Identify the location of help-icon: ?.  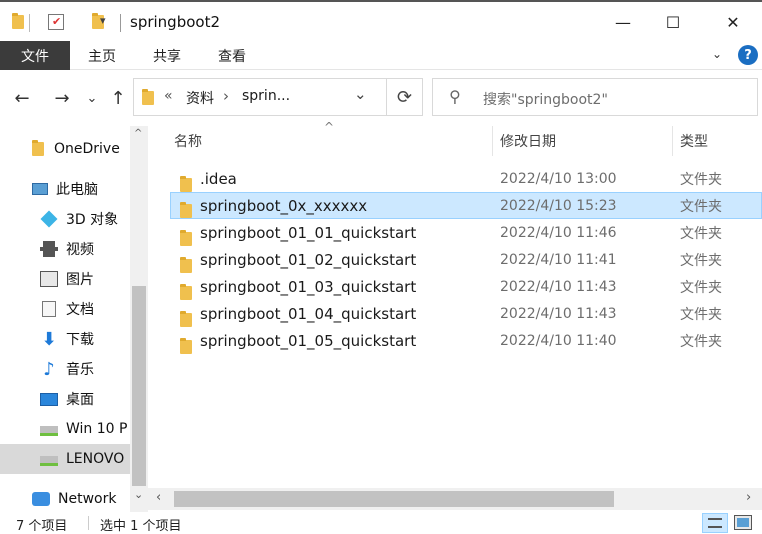
(748, 55).